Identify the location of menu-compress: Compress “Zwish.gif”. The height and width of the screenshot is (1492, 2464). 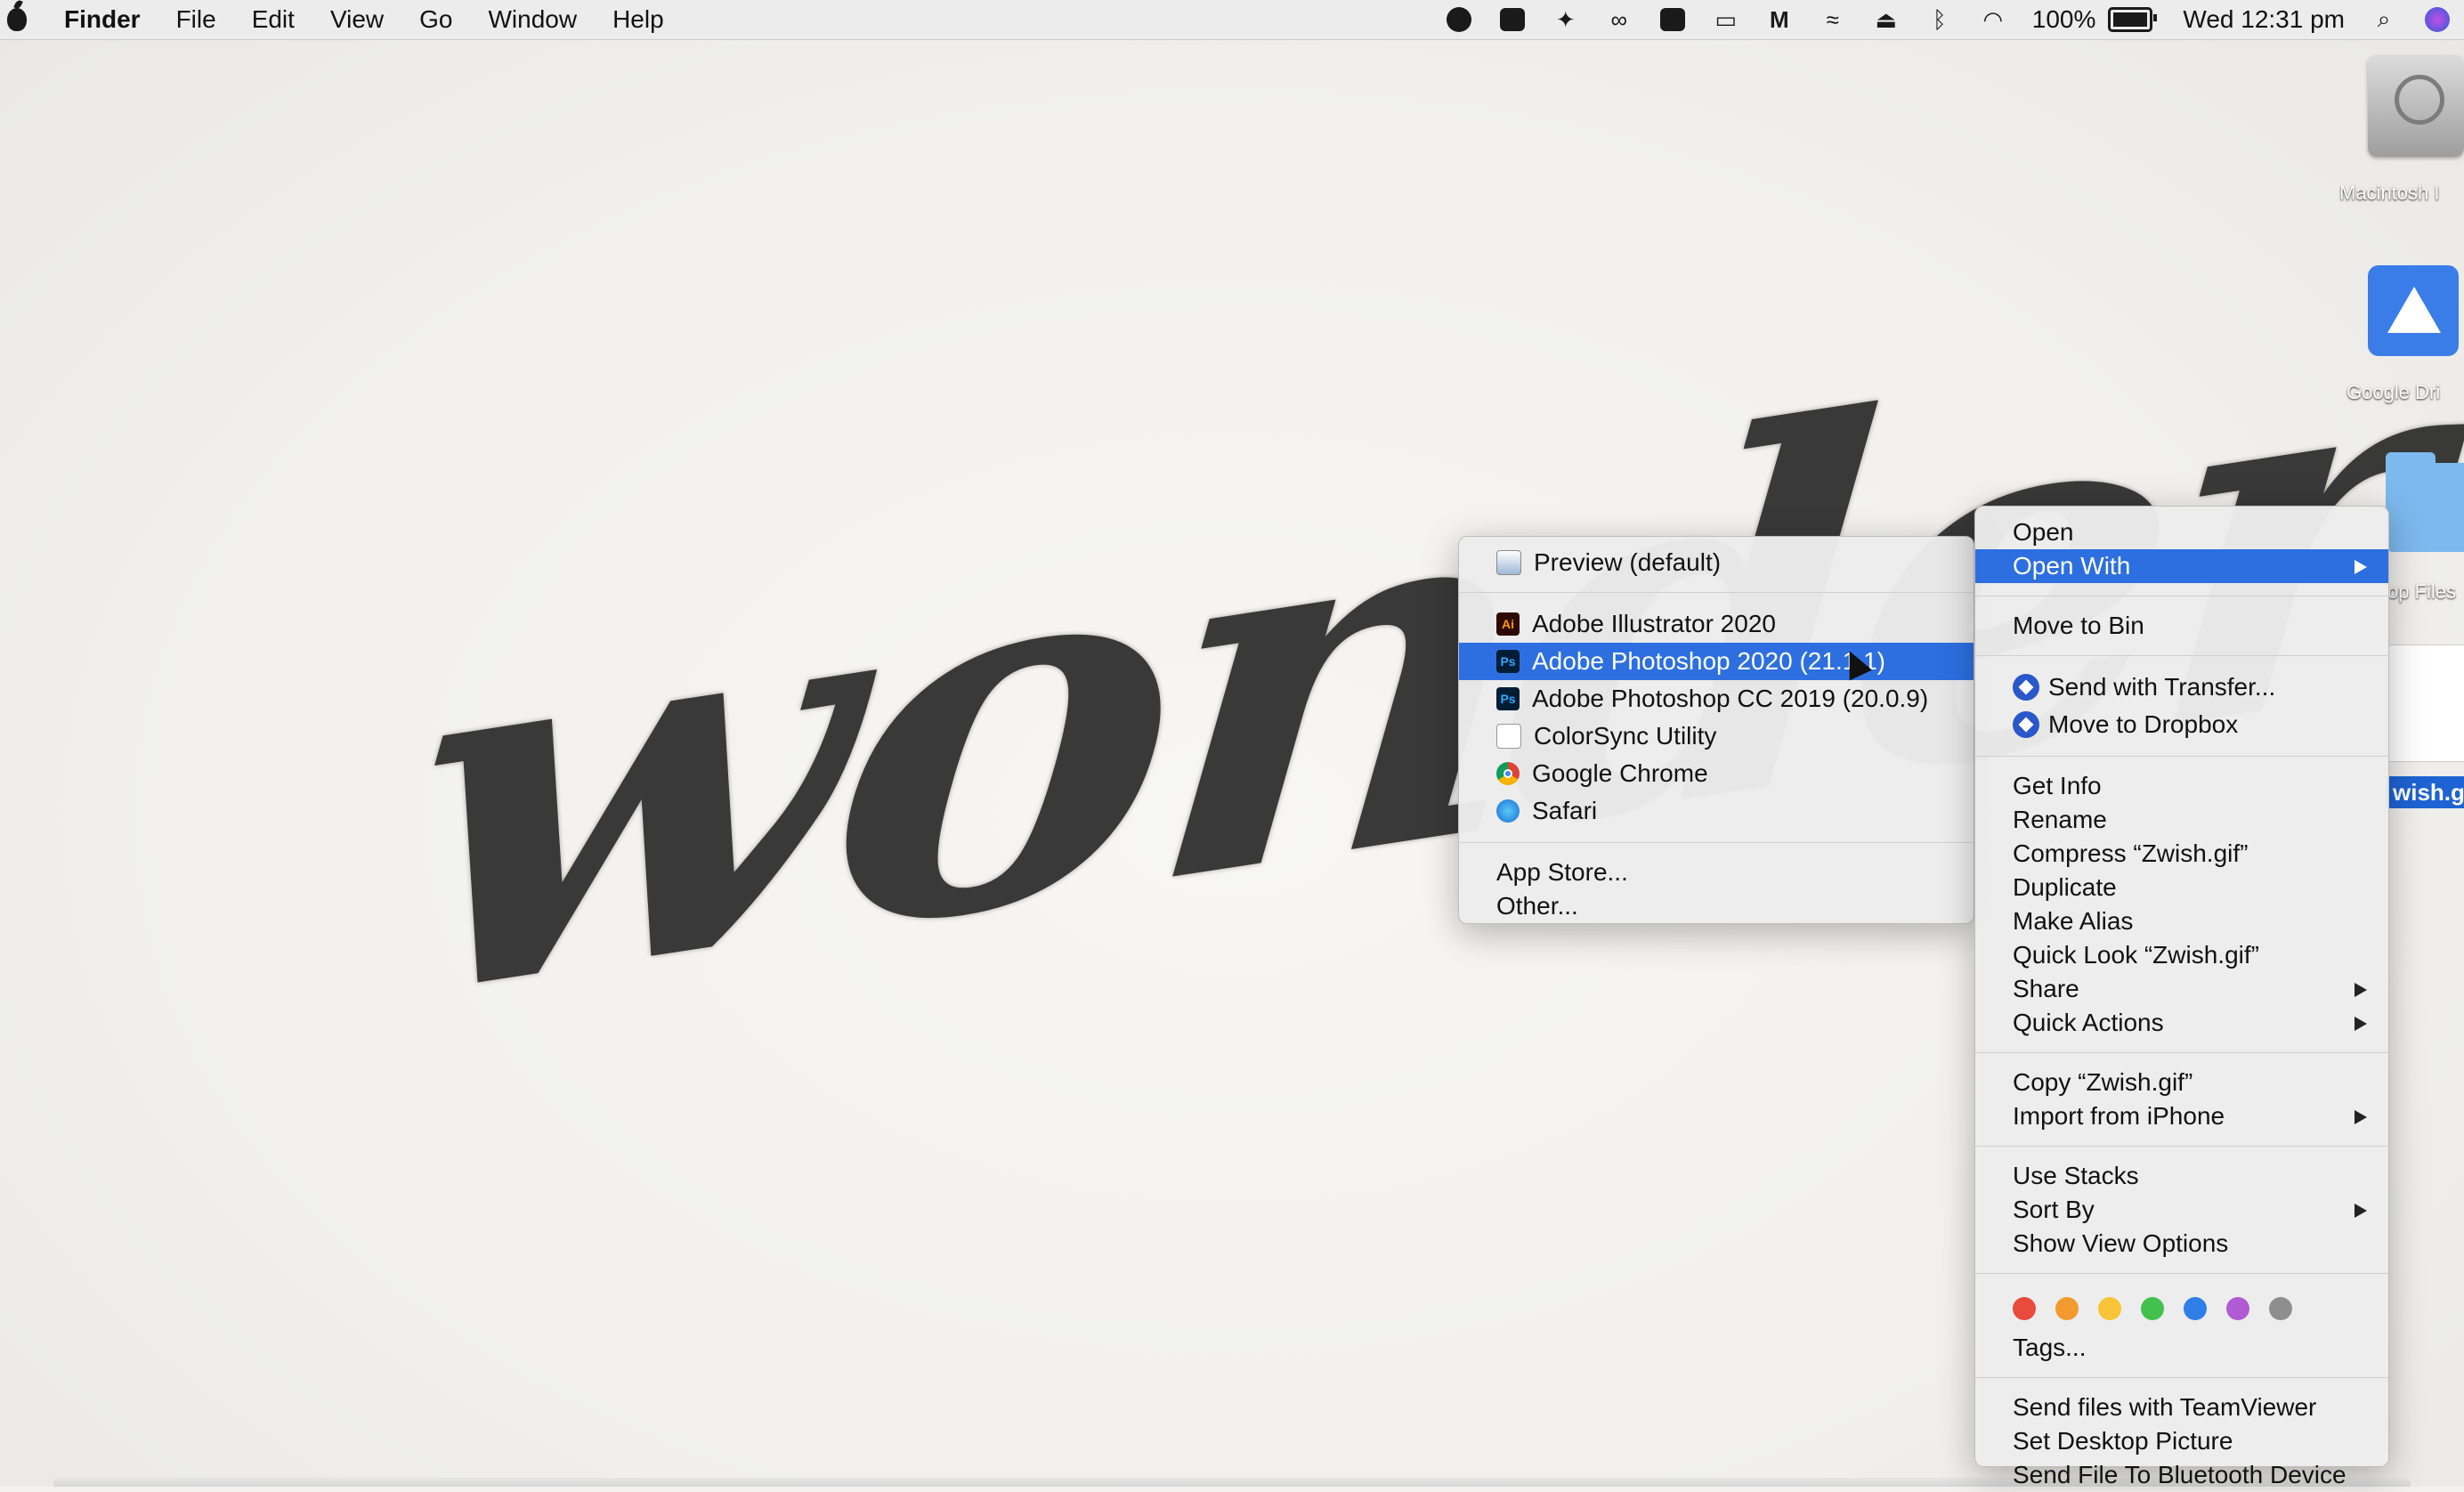
(2181, 854).